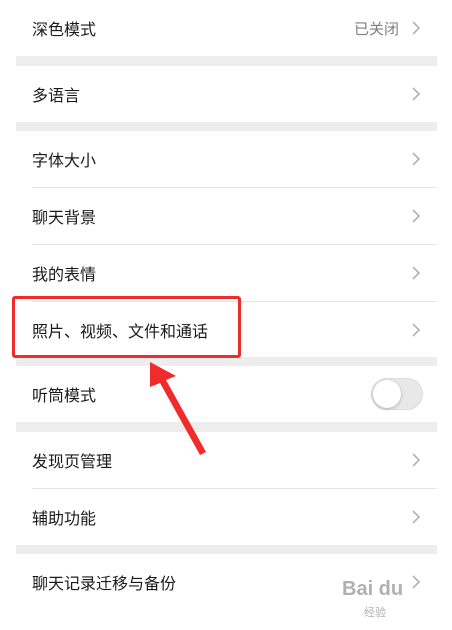 The width and height of the screenshot is (452, 630). I want to click on watermark-text: Bai du, so click(373, 589).